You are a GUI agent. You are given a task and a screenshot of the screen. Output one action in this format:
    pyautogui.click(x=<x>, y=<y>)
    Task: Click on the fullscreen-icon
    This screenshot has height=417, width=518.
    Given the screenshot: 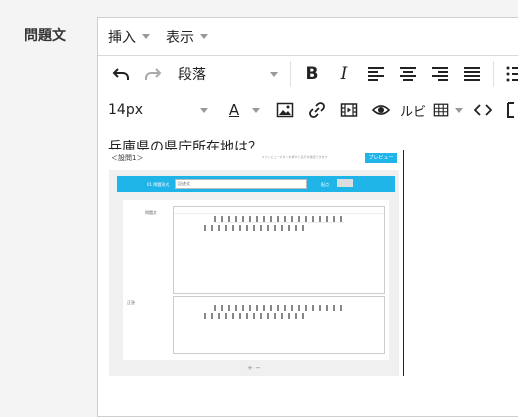 What is the action you would take?
    pyautogui.click(x=510, y=110)
    